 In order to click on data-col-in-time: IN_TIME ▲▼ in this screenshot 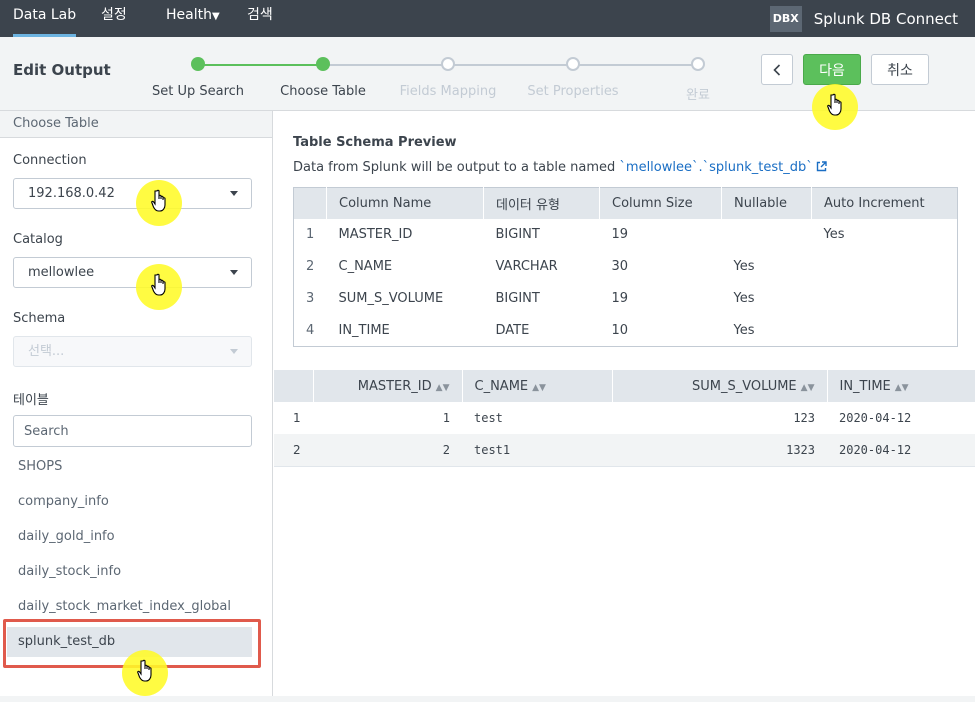, I will do `click(900, 386)`.